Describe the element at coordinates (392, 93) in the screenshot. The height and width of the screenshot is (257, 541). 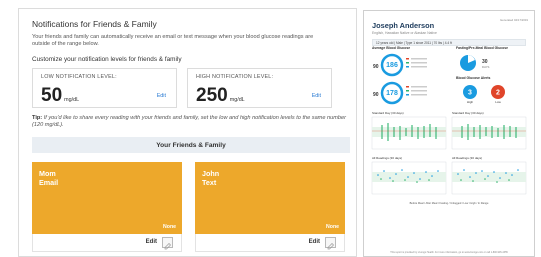
I see `average-value-2: 178` at that location.